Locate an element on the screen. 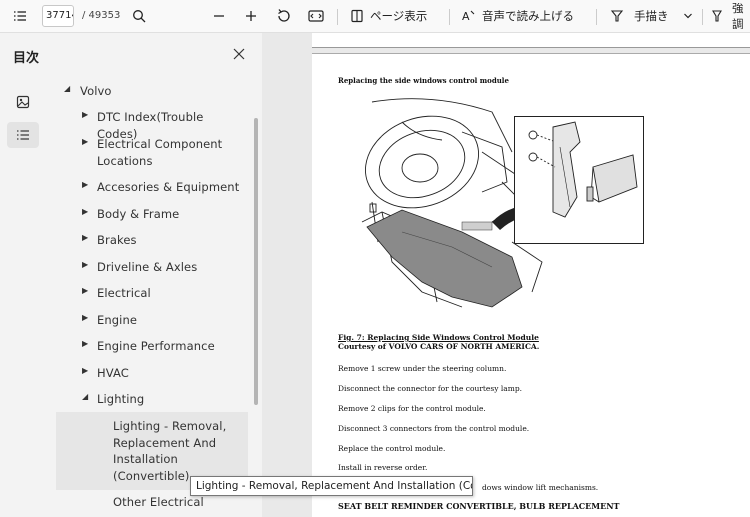 The image size is (750, 517). toc-button is located at coordinates (23, 135).